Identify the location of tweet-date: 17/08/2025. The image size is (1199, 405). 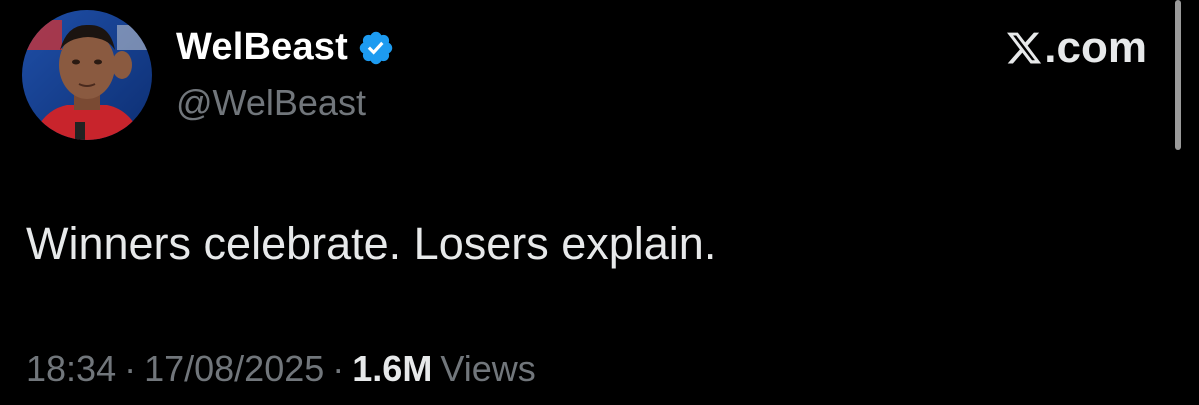
(234, 369).